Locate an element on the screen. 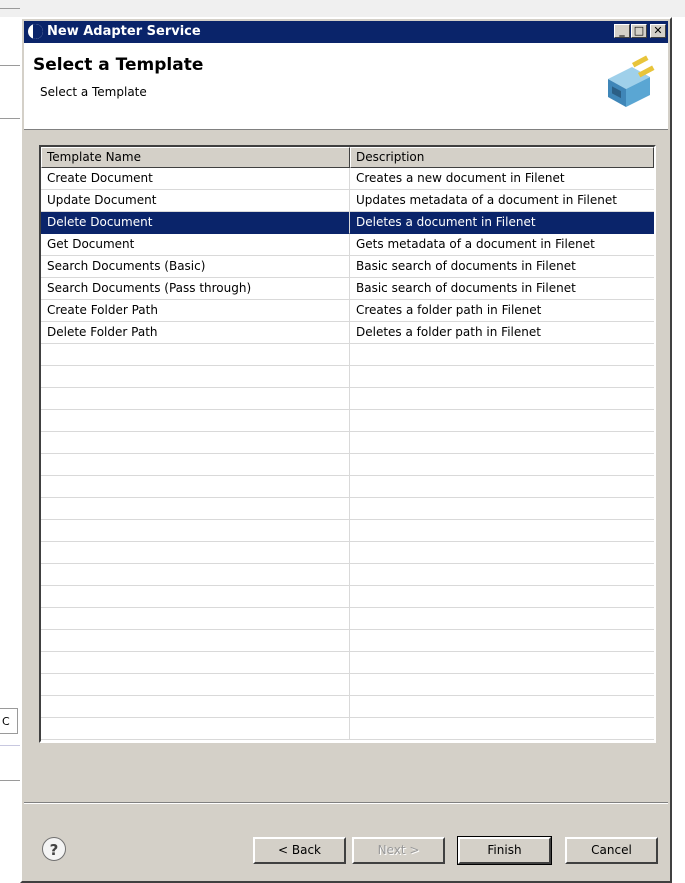 The image size is (685, 883). back-button: < Back is located at coordinates (299, 850).